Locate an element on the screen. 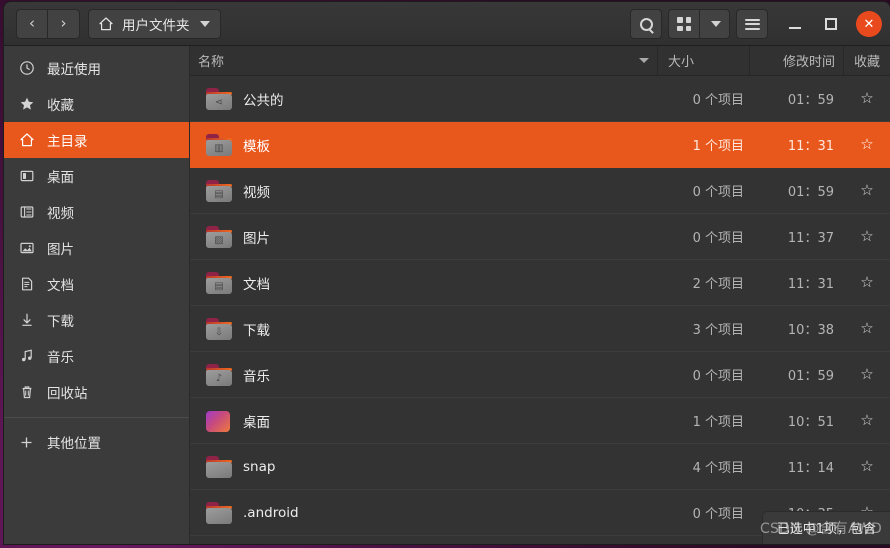  table-row: ▥ 模板 1 个项目 11：31 ☆ is located at coordinates (540, 145).